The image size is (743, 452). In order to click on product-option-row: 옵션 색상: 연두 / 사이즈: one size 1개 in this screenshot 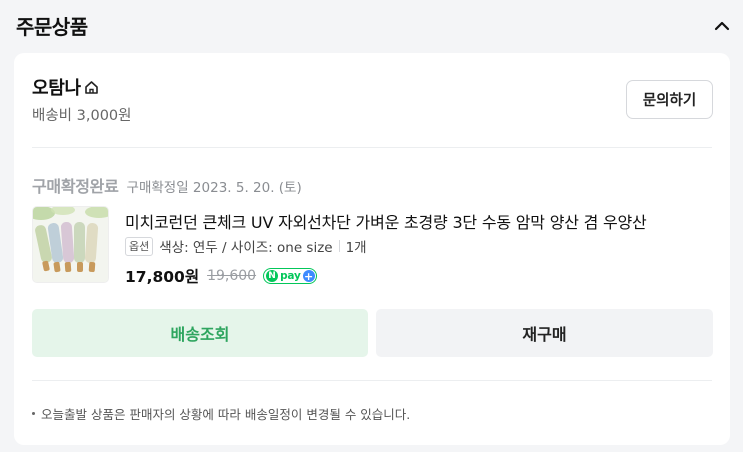, I will do `click(246, 246)`.